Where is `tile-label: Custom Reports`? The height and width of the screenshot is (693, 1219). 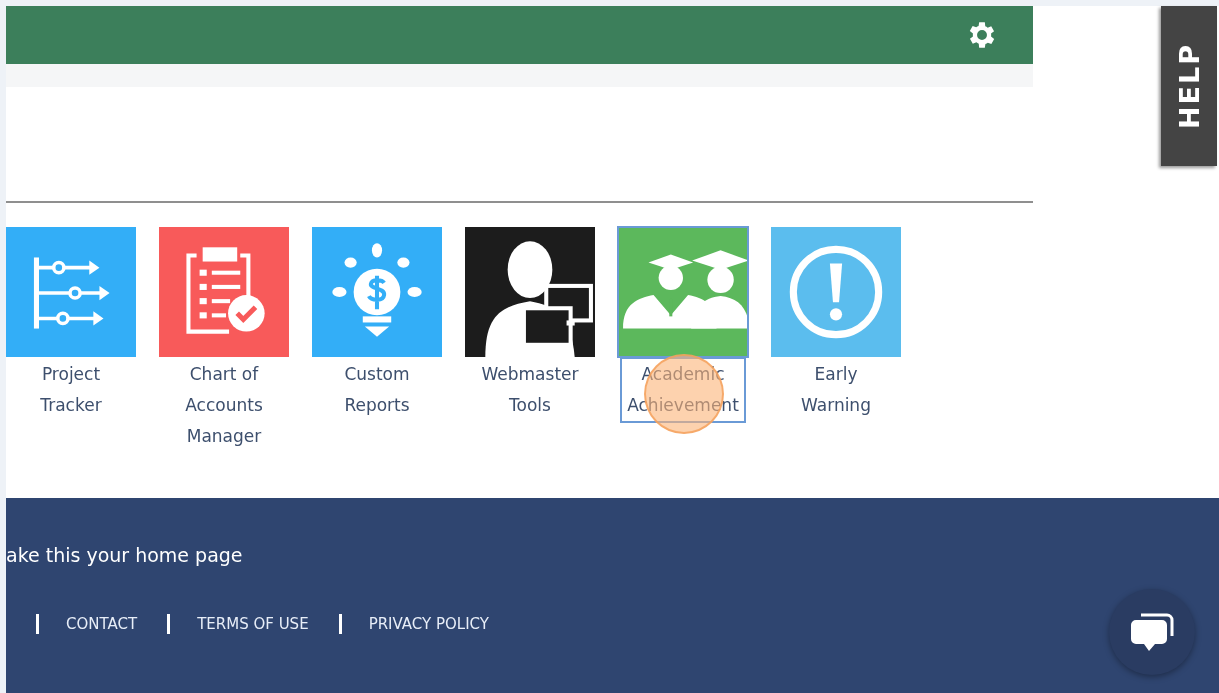 tile-label: Custom Reports is located at coordinates (377, 390).